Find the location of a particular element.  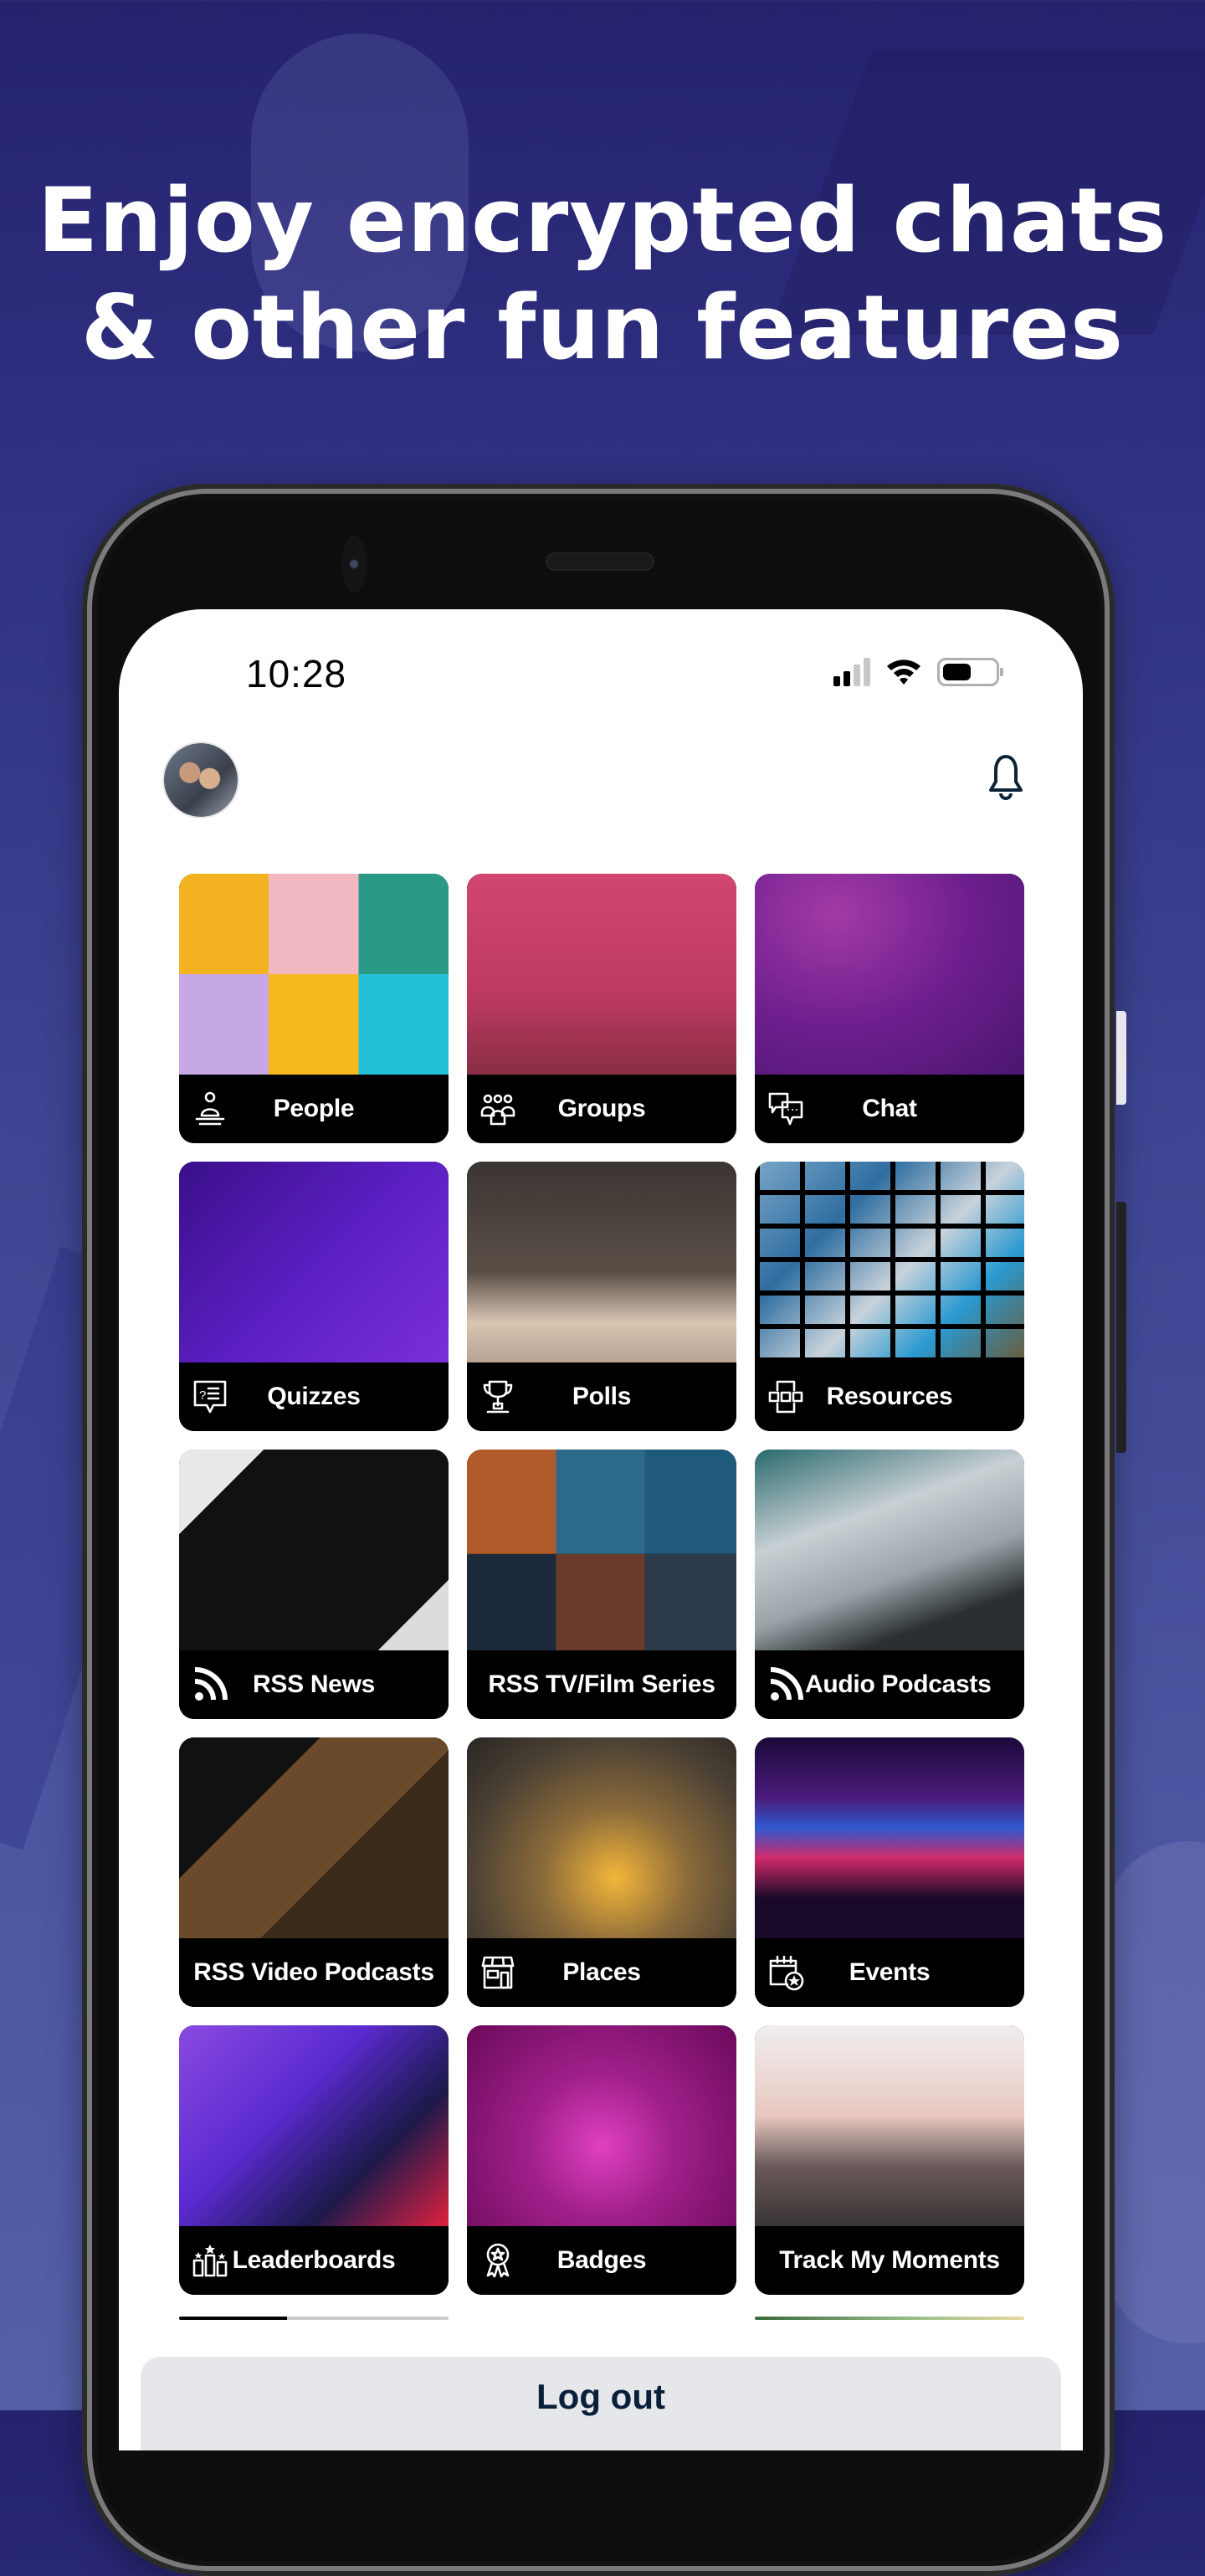

tile-label: Resources is located at coordinates (889, 1396).